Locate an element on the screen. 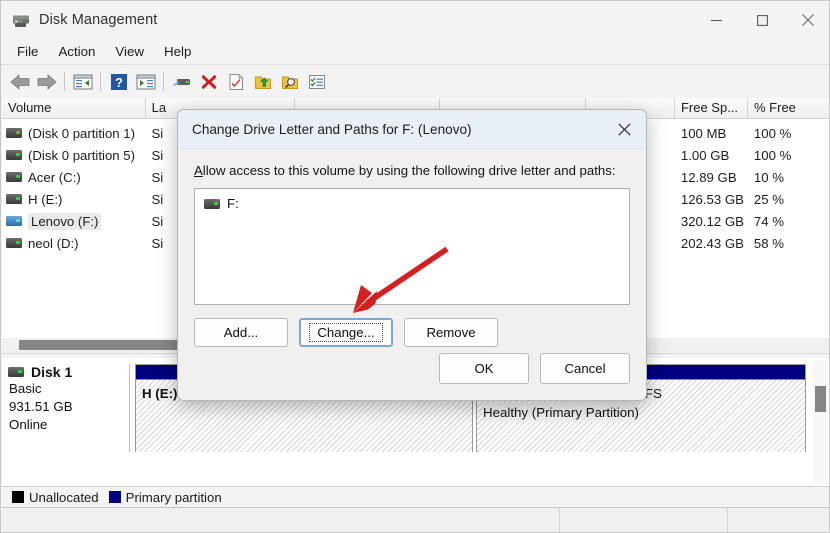  disk-management-icon is located at coordinates (21, 20).